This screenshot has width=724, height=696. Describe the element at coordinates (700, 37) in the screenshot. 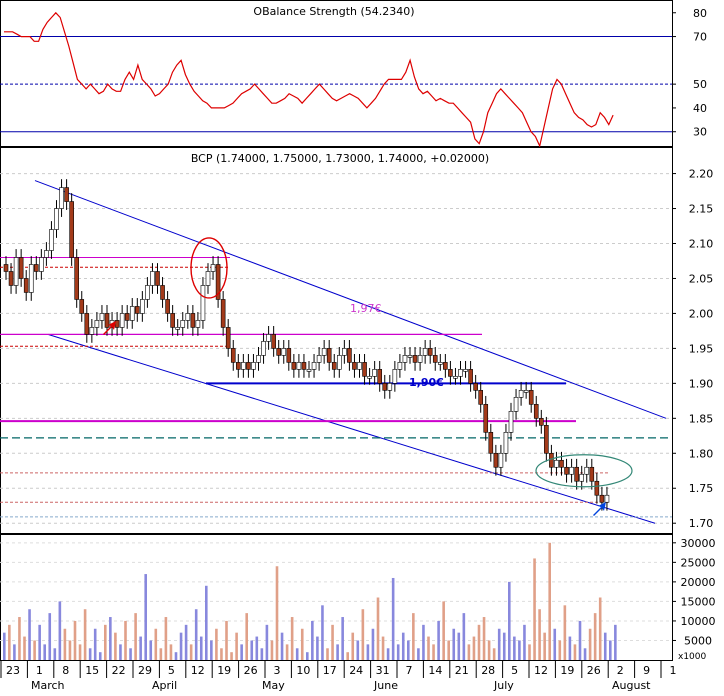

I see `rsi-tick-label: 70` at that location.